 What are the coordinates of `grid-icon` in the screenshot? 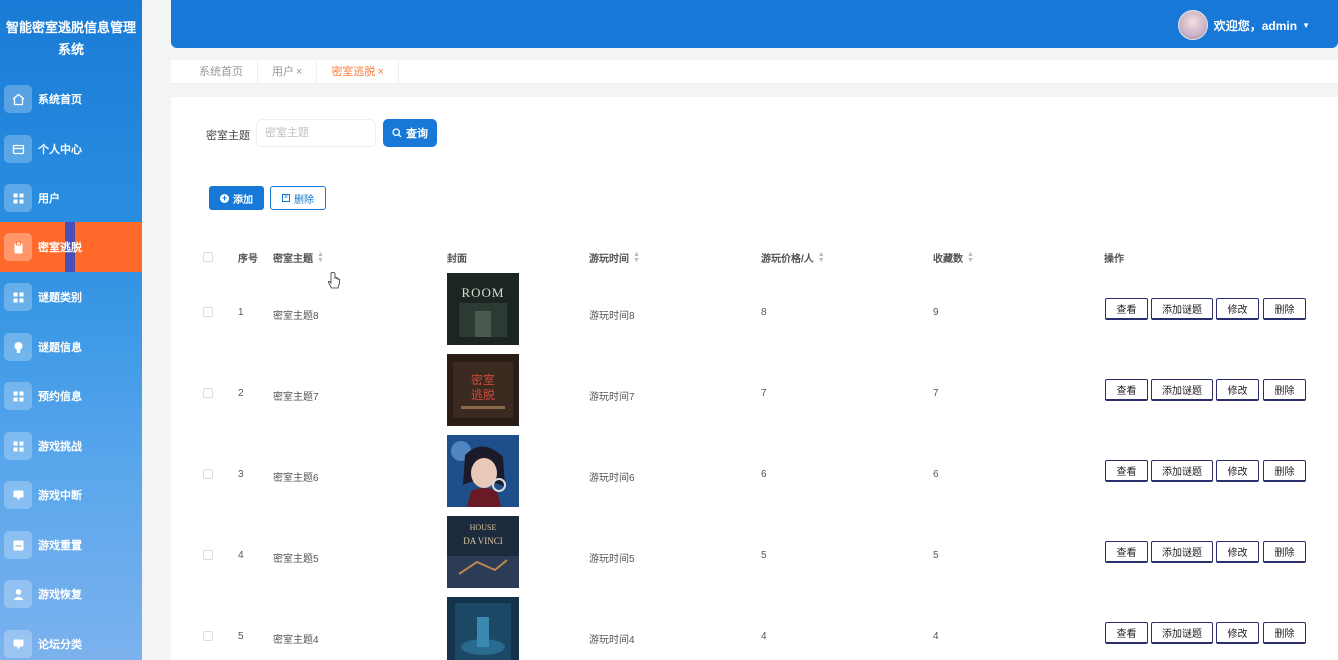 It's located at (18, 198).